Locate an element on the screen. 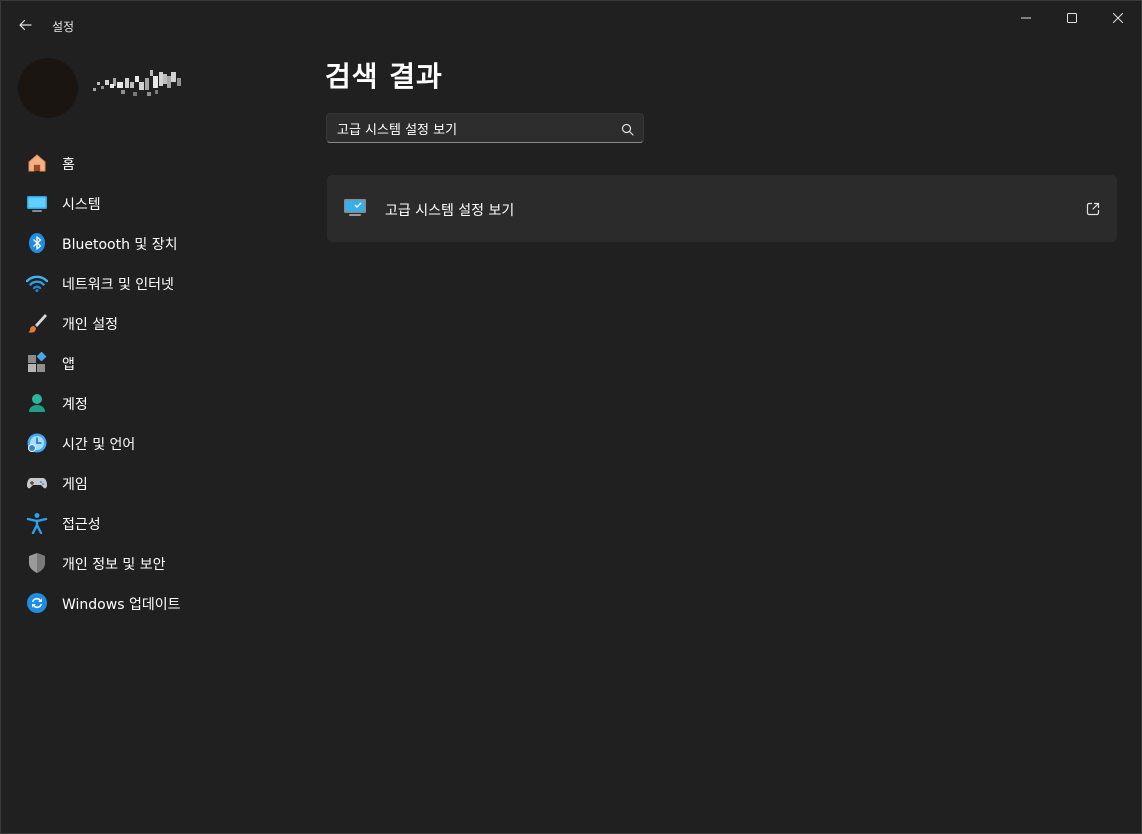 This screenshot has width=1142, height=834. time-language-icon is located at coordinates (37, 443).